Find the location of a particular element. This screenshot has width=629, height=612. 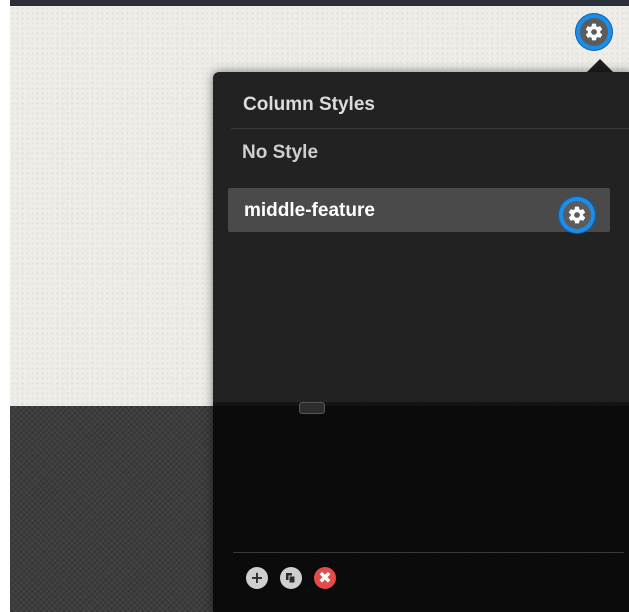

style-settings-button is located at coordinates (577, 215).